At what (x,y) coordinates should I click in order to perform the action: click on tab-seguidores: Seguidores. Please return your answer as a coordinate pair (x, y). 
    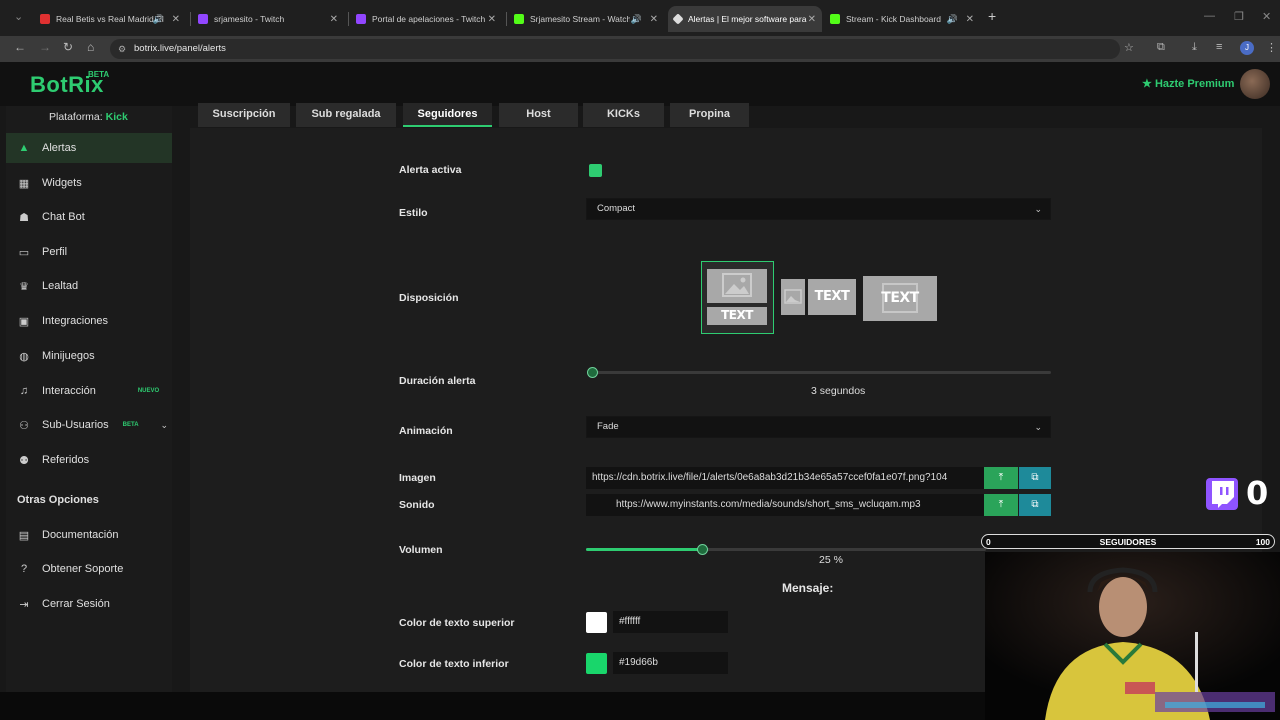
    Looking at the image, I should click on (447, 115).